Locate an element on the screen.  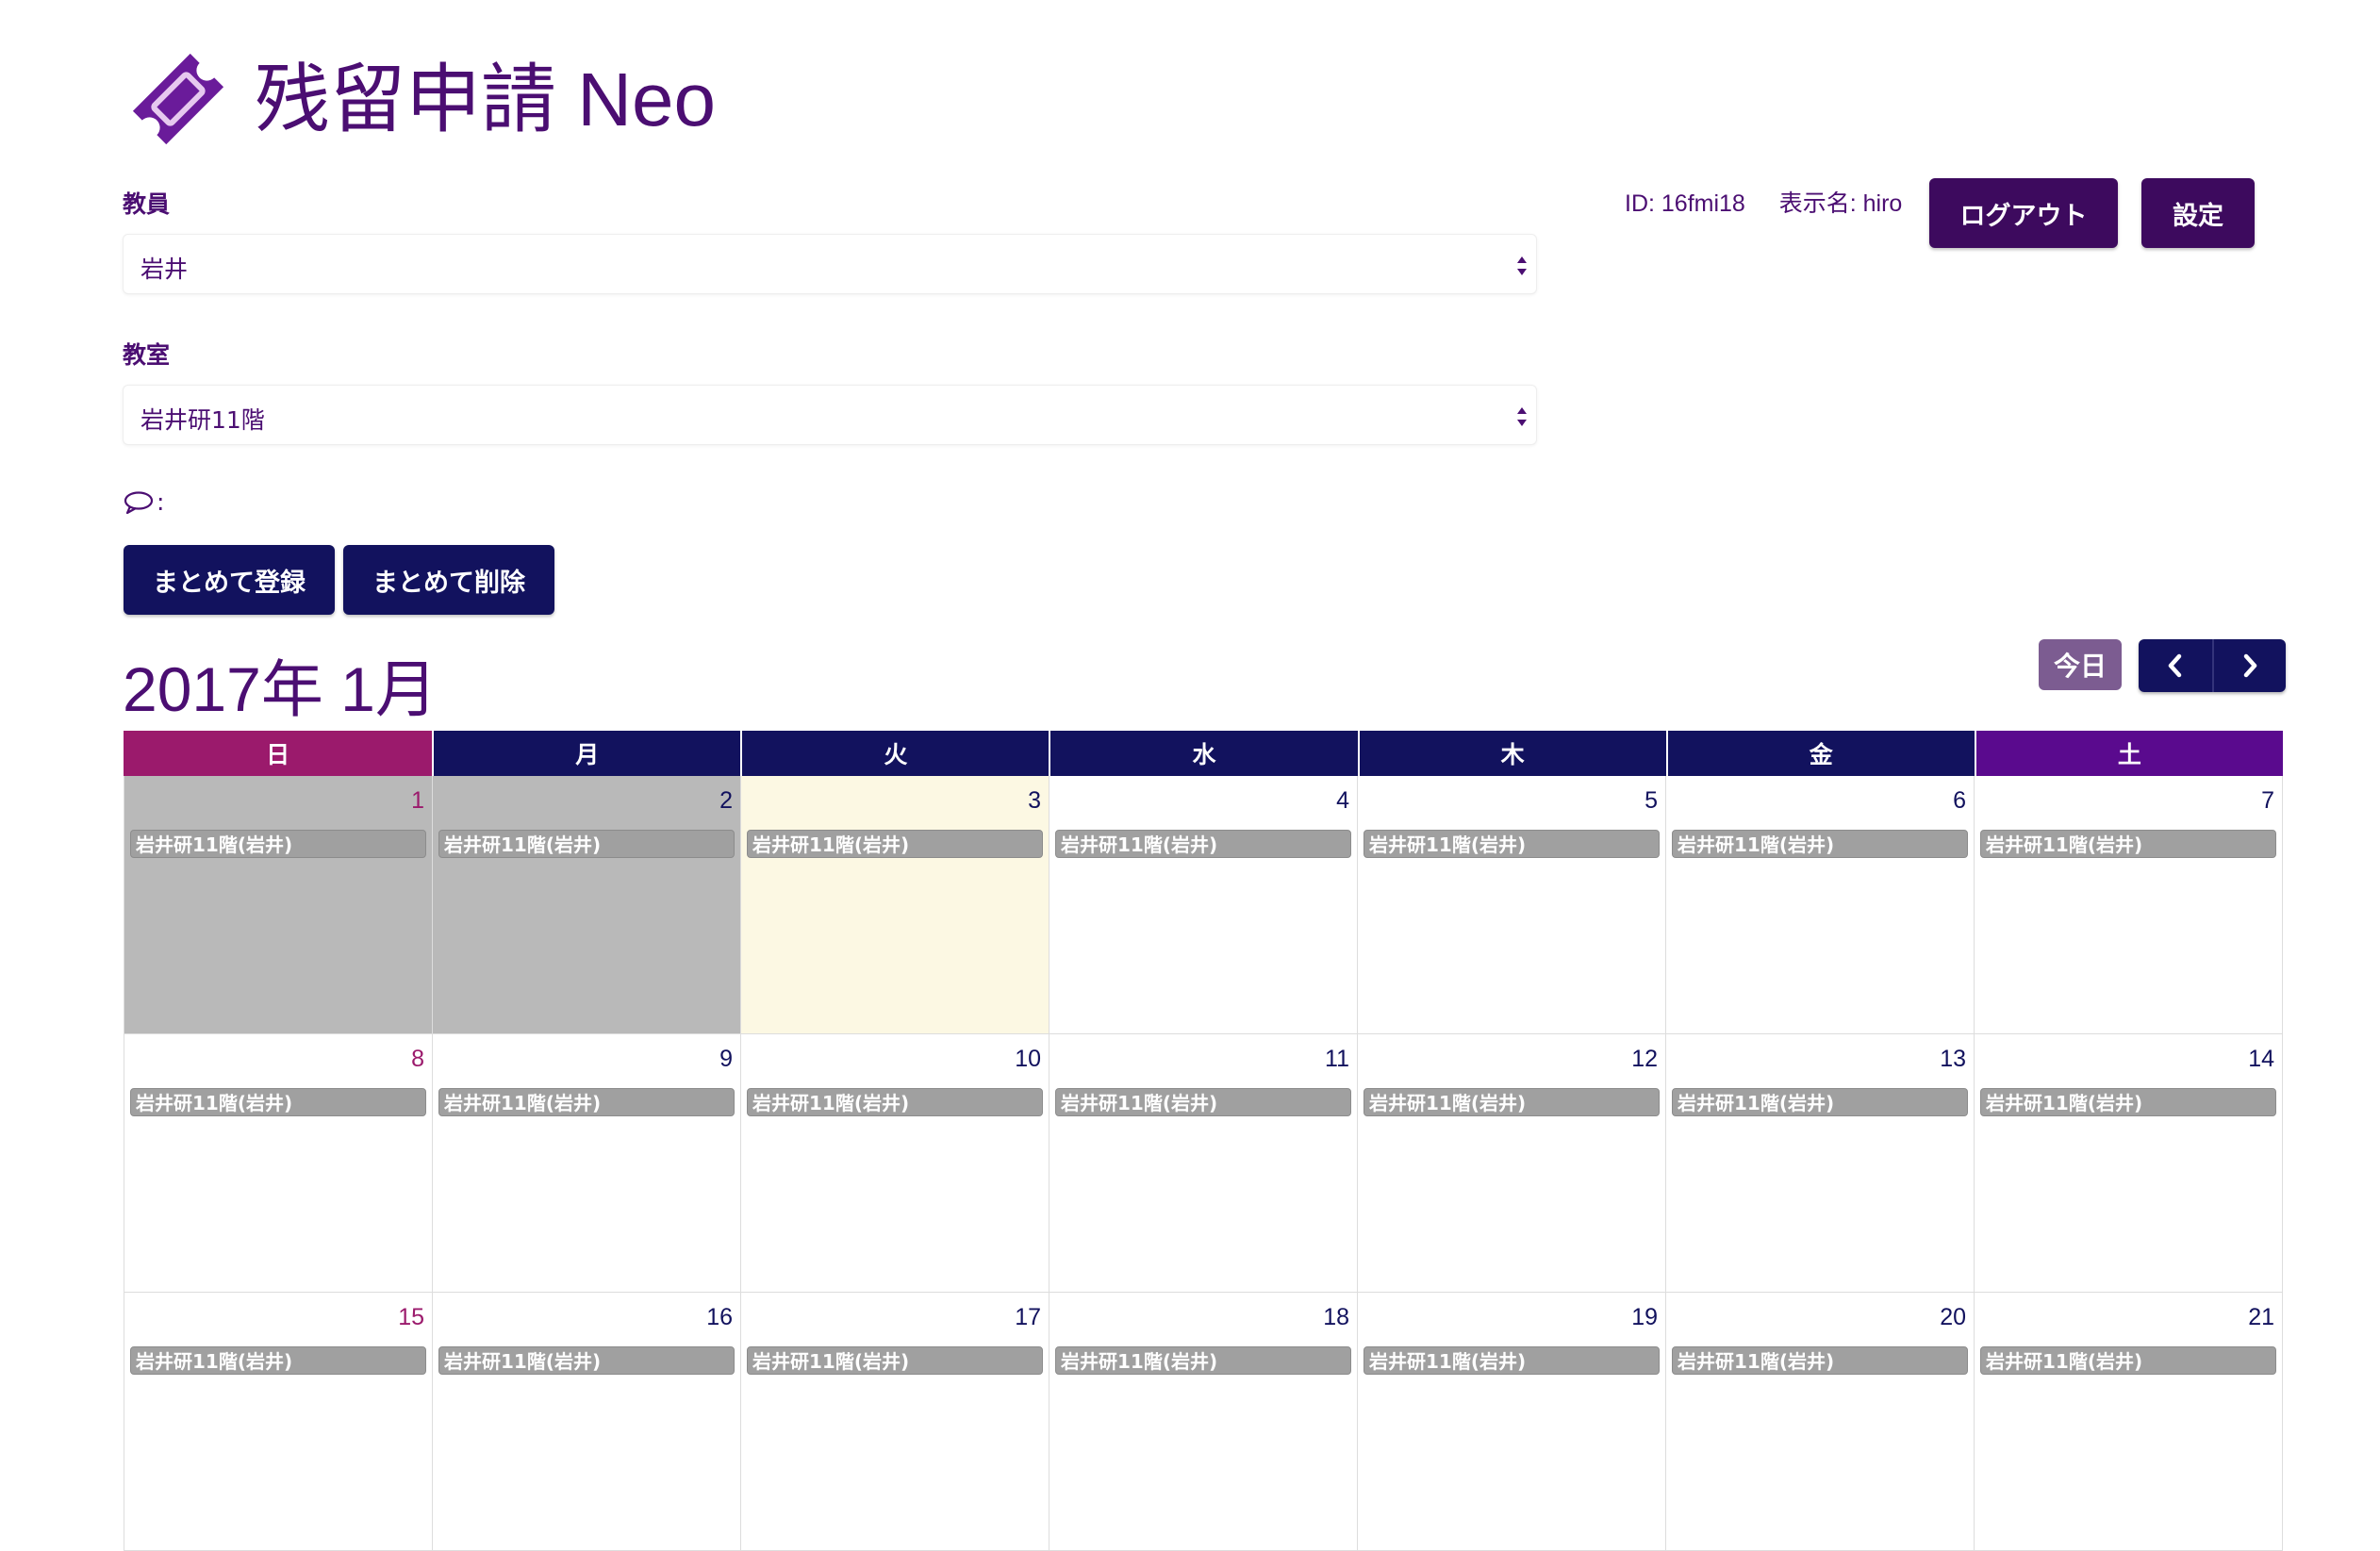
day-number: 1 is located at coordinates (417, 800).